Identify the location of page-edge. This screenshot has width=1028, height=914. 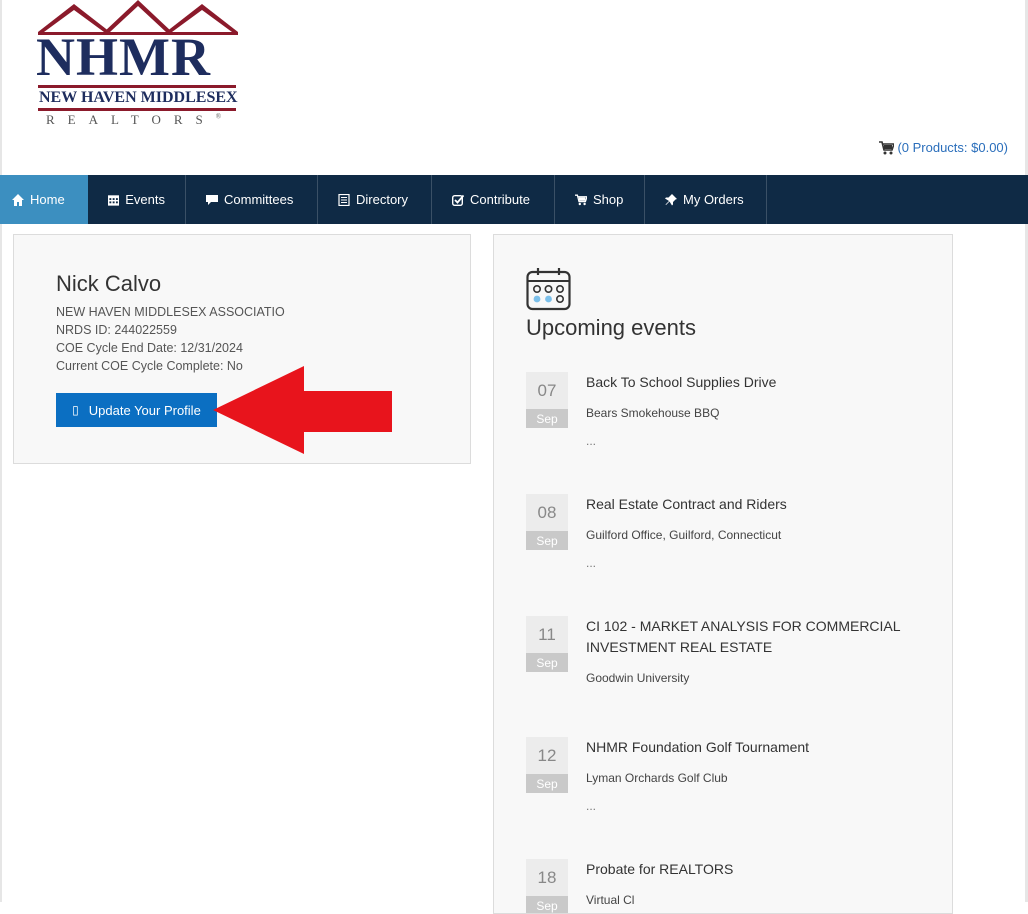
(1, 451).